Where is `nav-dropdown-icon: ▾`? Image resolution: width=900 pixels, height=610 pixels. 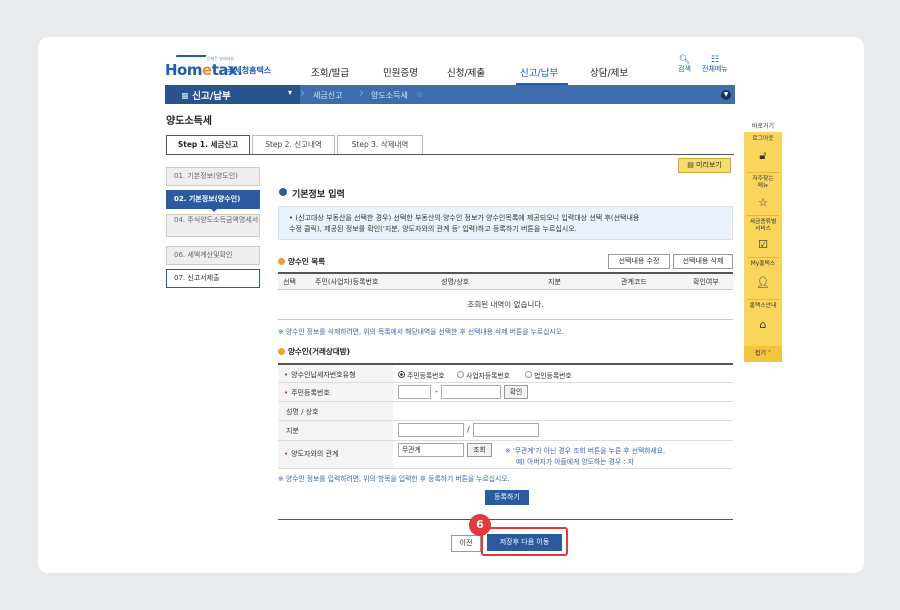 nav-dropdown-icon: ▾ is located at coordinates (290, 92).